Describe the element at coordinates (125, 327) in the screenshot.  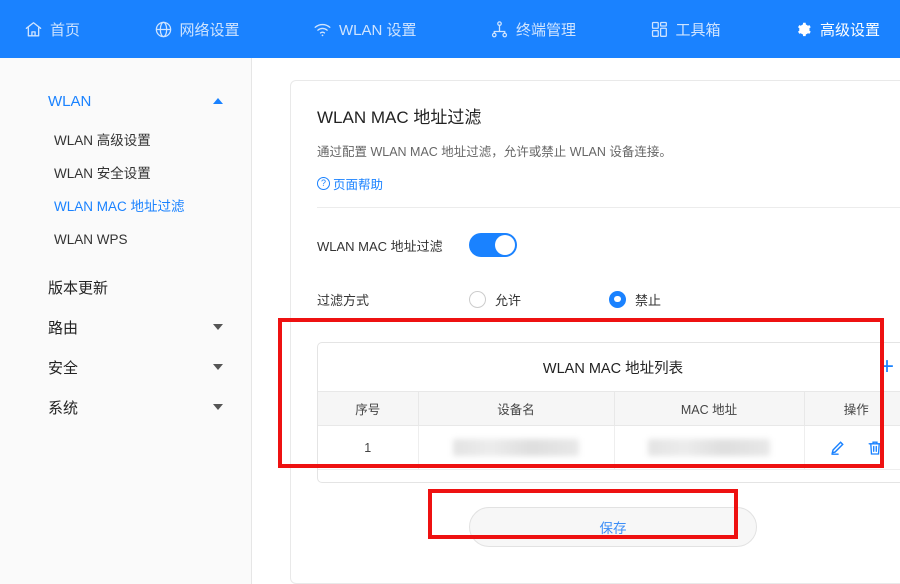
I see `sidebar-group-routing: 路由` at that location.